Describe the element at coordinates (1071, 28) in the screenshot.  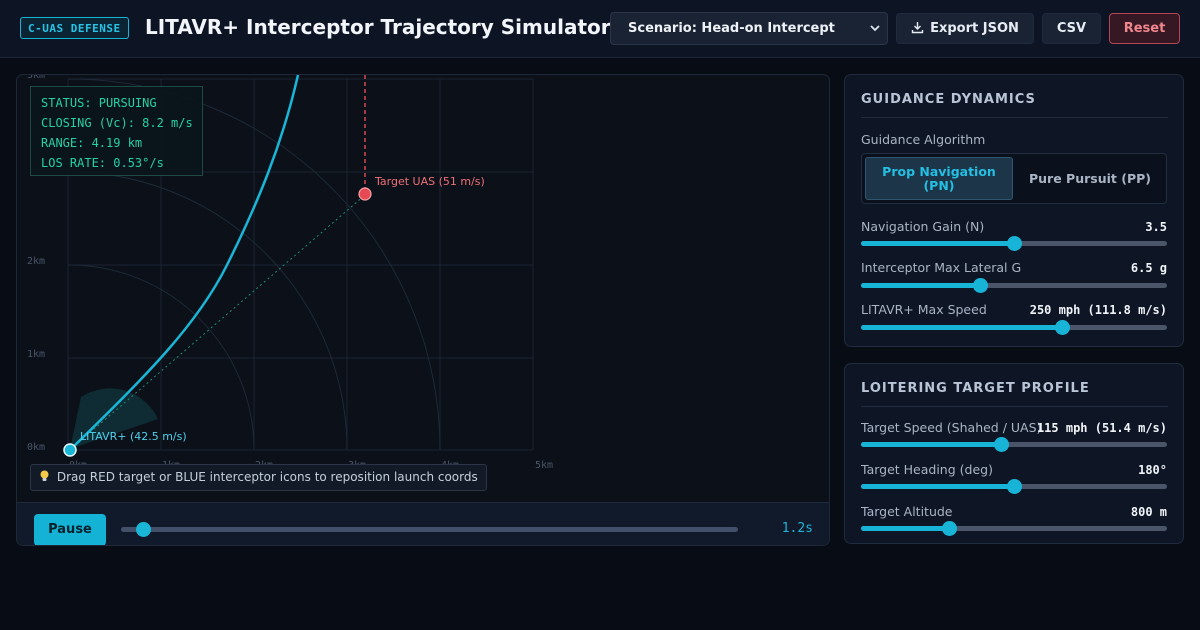
I see `csv-button: CSV` at that location.